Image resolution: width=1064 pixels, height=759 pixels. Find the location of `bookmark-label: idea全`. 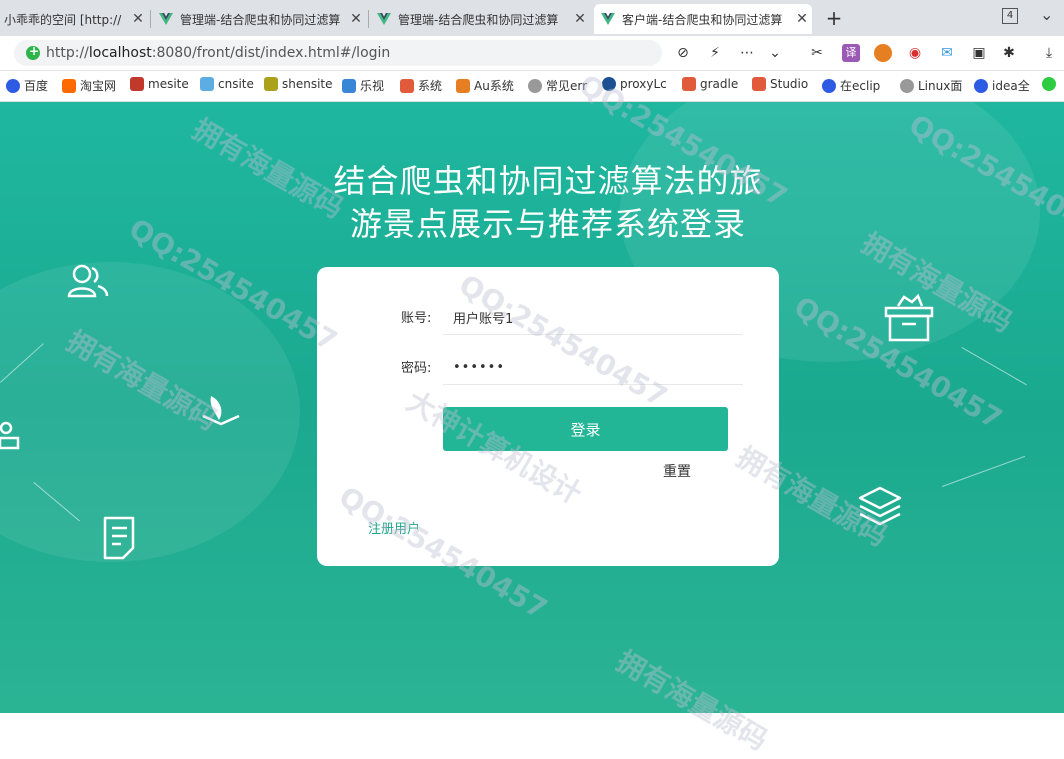

bookmark-label: idea全 is located at coordinates (1011, 85).